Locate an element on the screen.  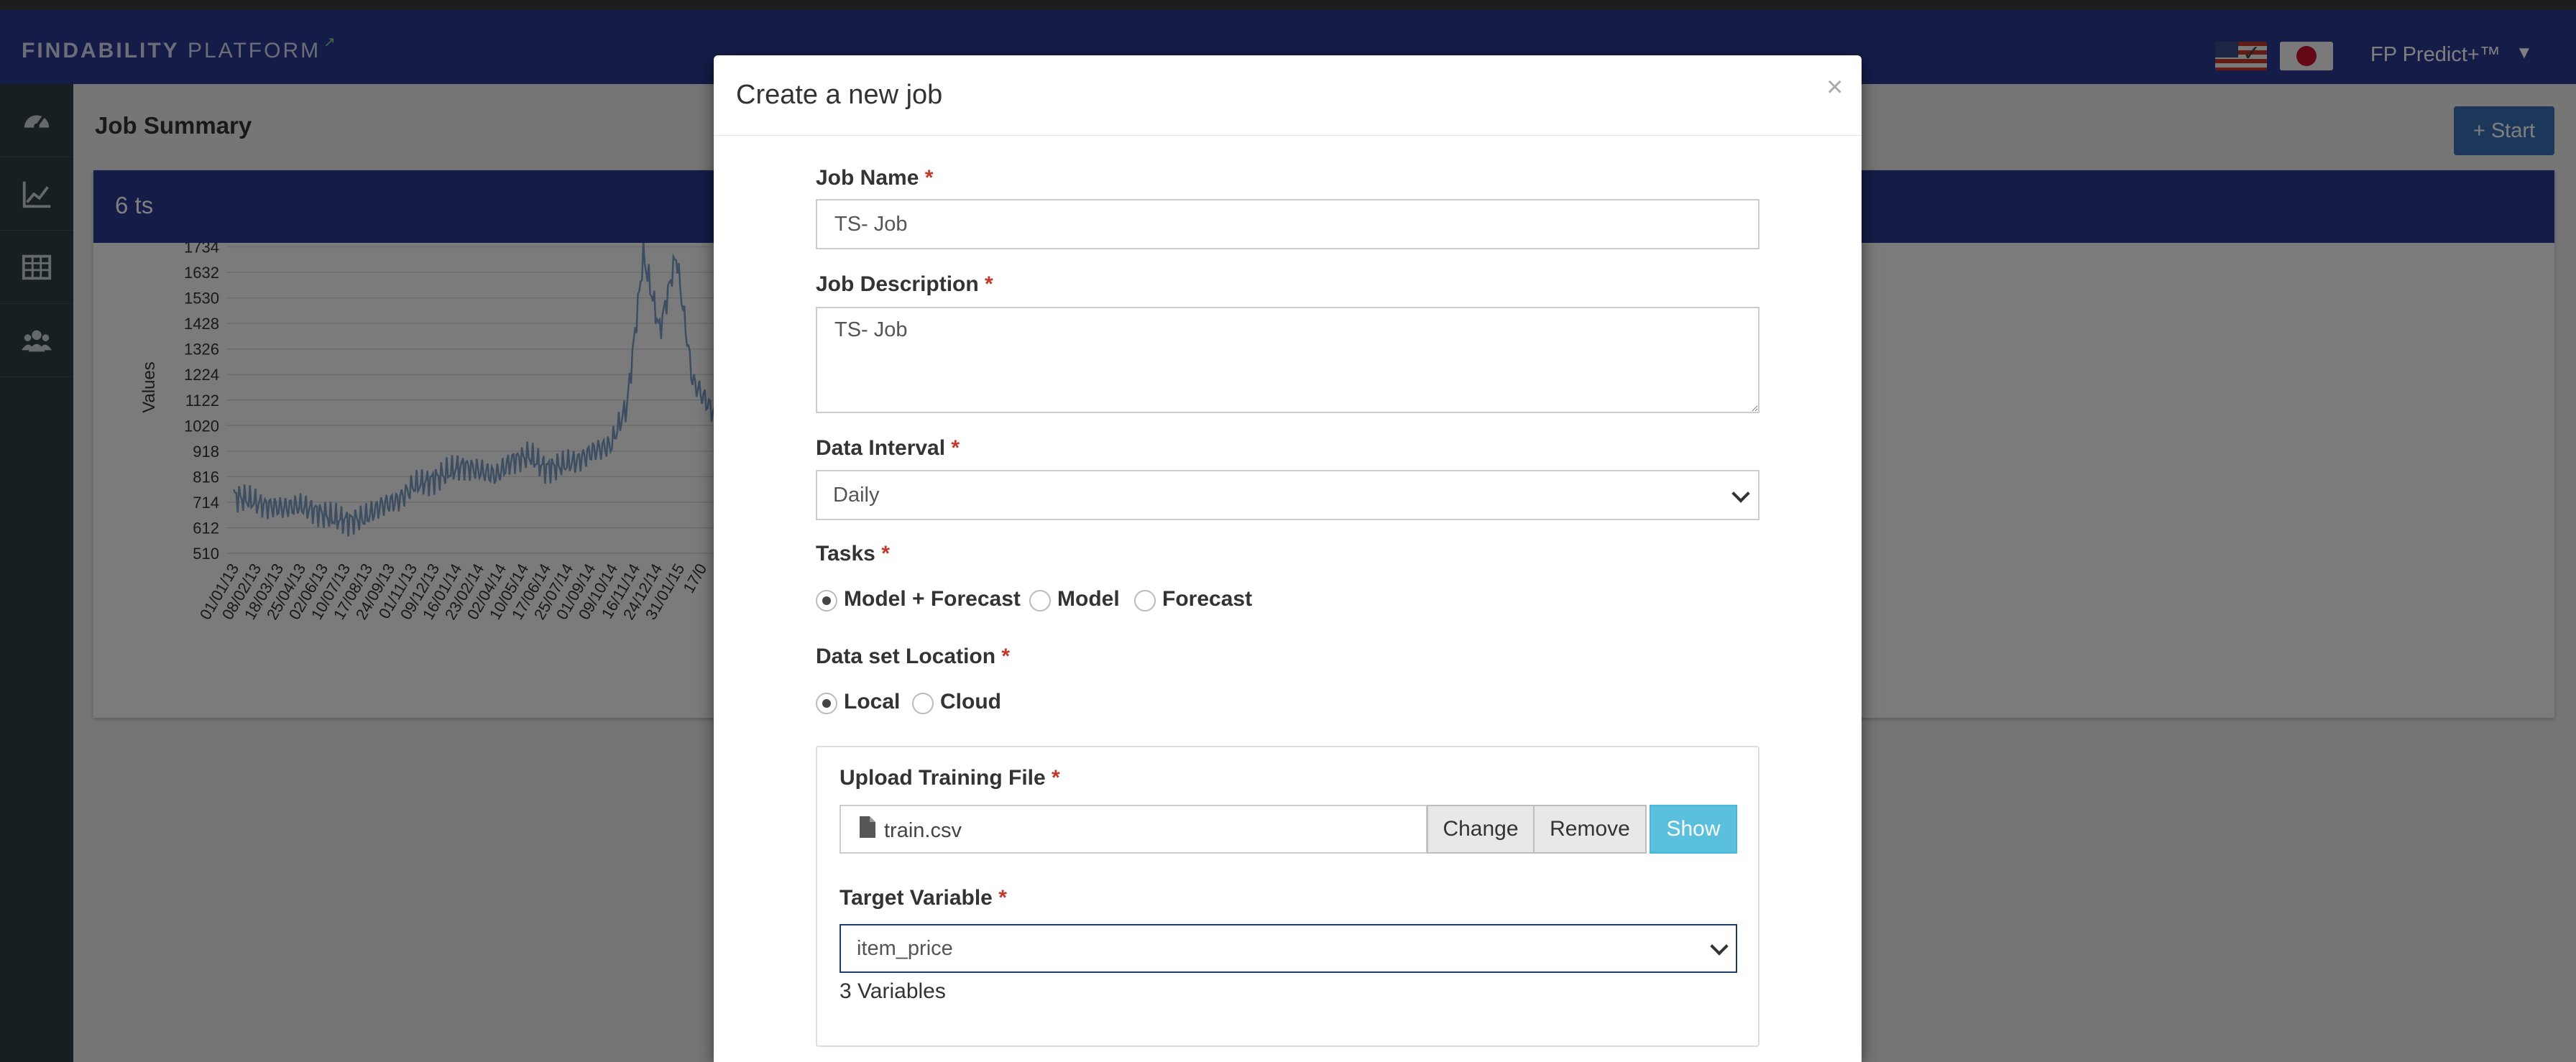
target-variable-label: Target Variable * is located at coordinates (923, 898).